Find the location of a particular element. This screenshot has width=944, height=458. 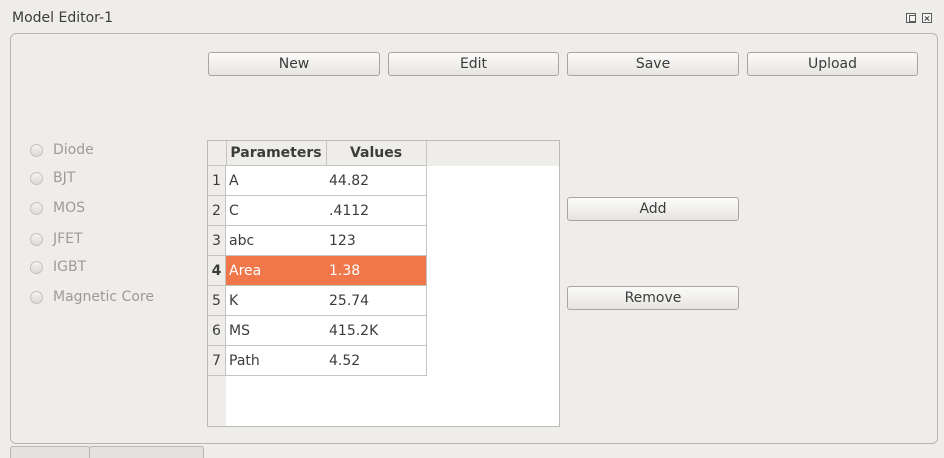

new-button: New is located at coordinates (294, 64).